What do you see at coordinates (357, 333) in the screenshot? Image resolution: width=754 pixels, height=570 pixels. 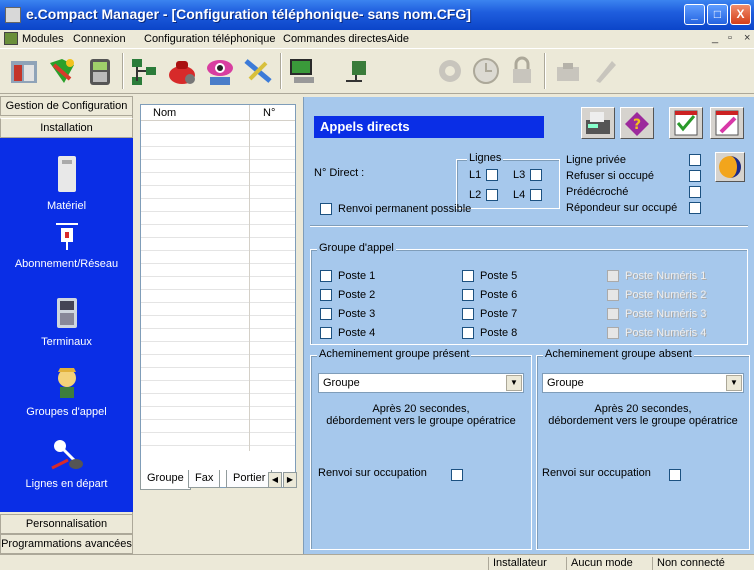 I see `poste-4-label: Poste 4` at bounding box center [357, 333].